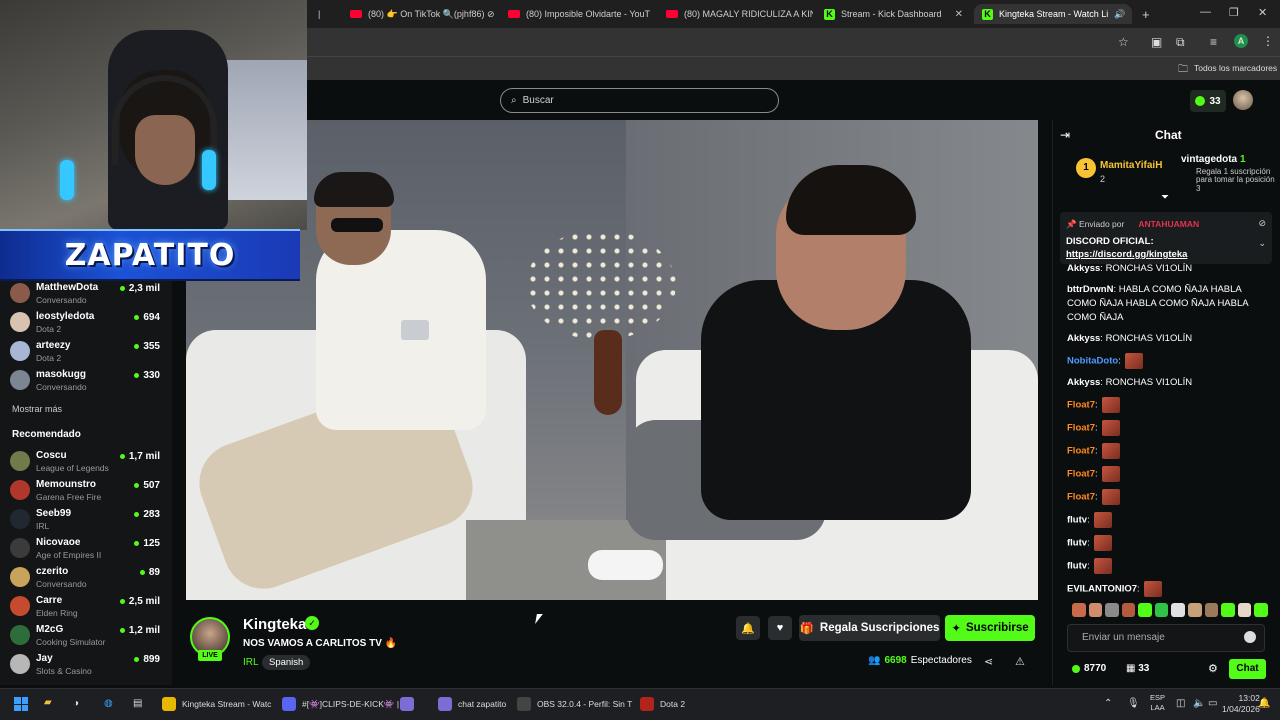 This screenshot has height=720, width=1280. Describe the element at coordinates (1243, 100) in the screenshot. I see `user-avatar` at that location.